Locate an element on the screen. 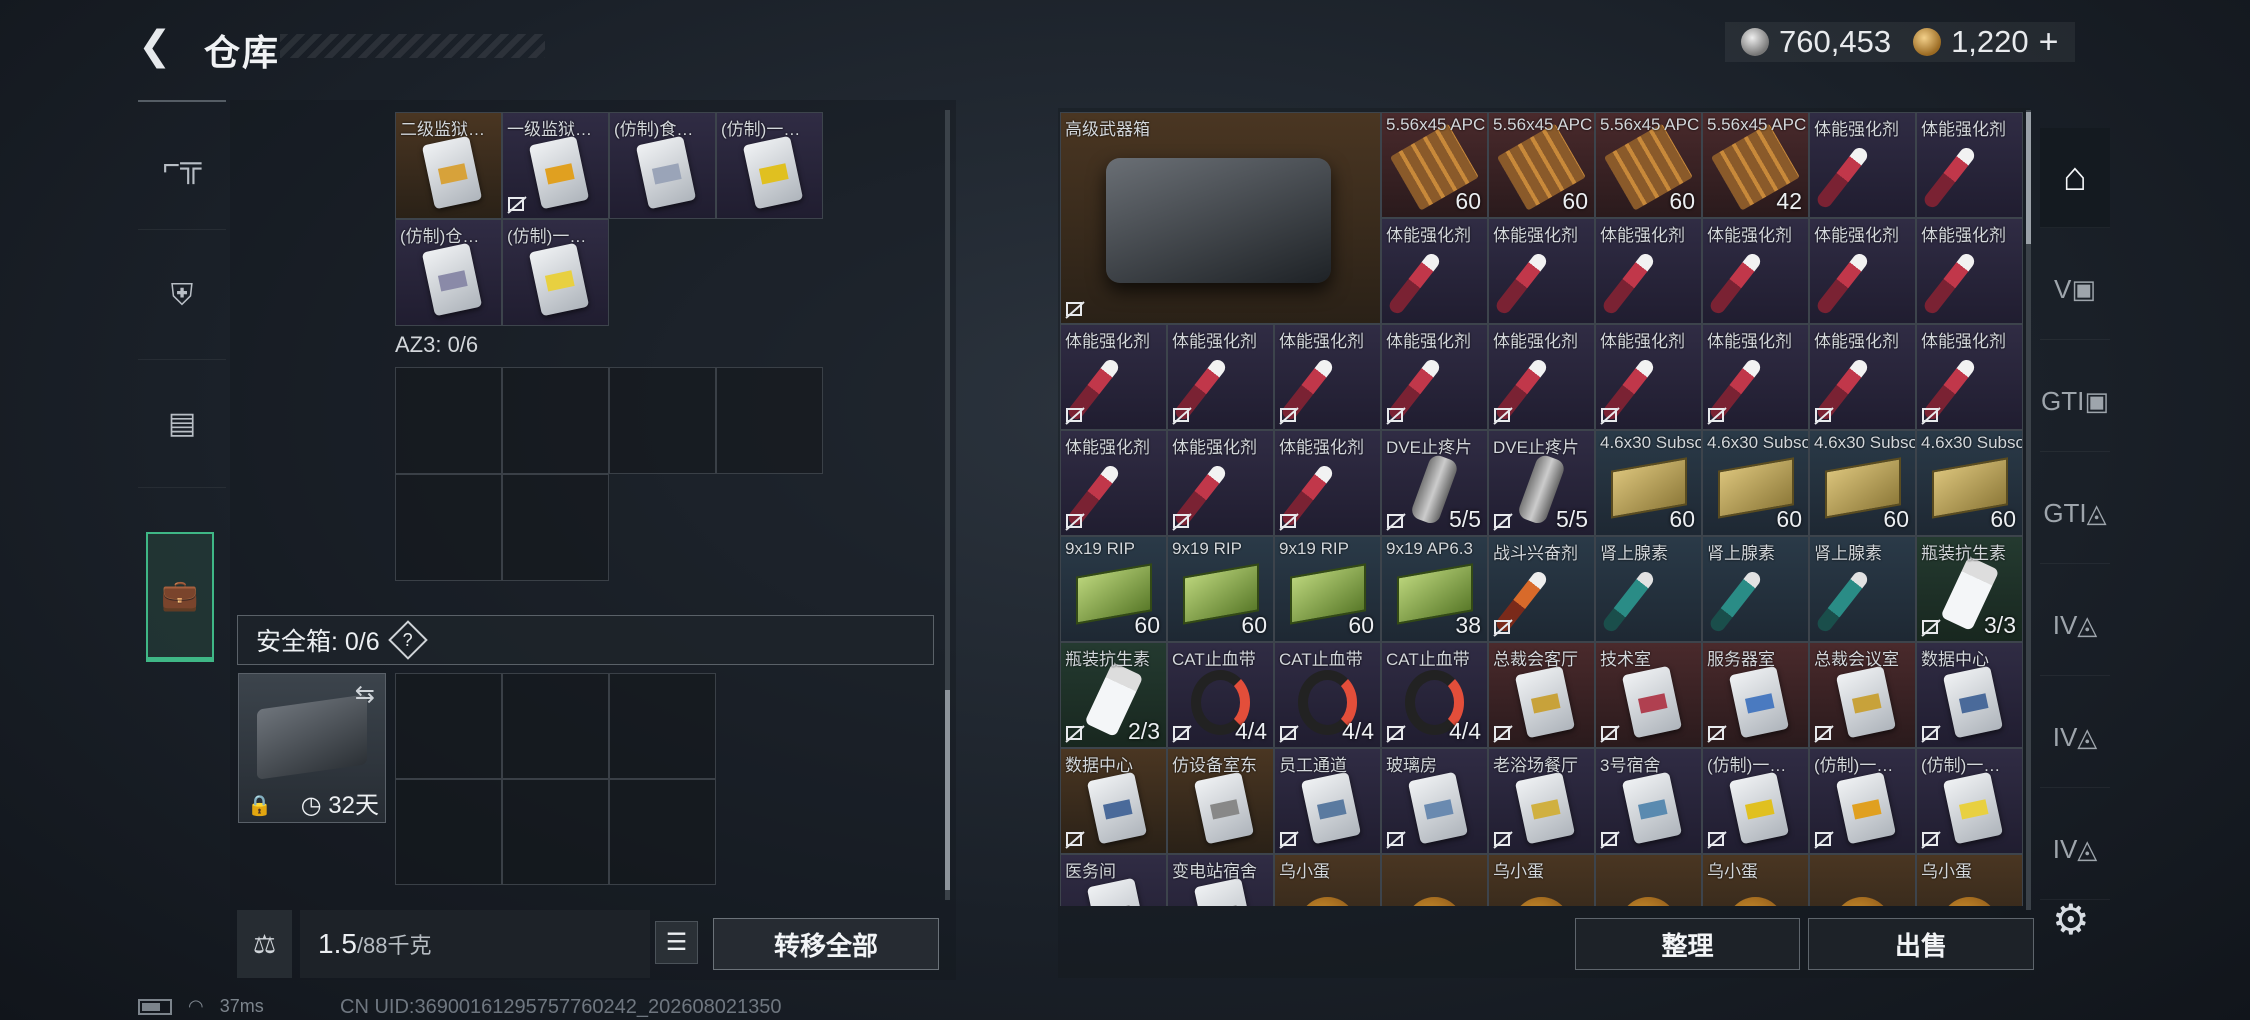 The width and height of the screenshot is (2250, 1020). sort-button: 整理 is located at coordinates (1687, 944).